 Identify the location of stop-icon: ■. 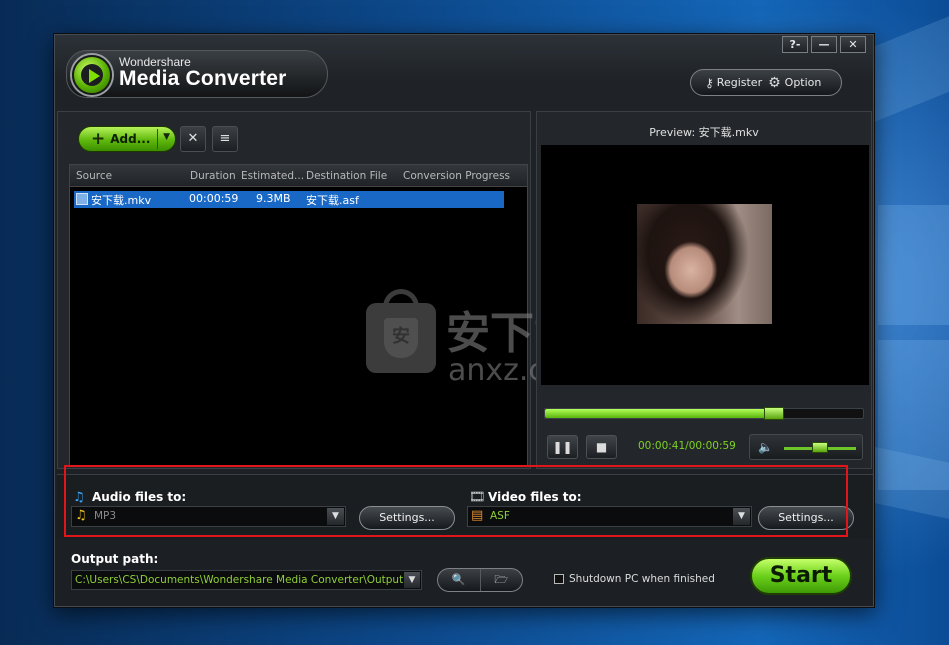
(601, 447).